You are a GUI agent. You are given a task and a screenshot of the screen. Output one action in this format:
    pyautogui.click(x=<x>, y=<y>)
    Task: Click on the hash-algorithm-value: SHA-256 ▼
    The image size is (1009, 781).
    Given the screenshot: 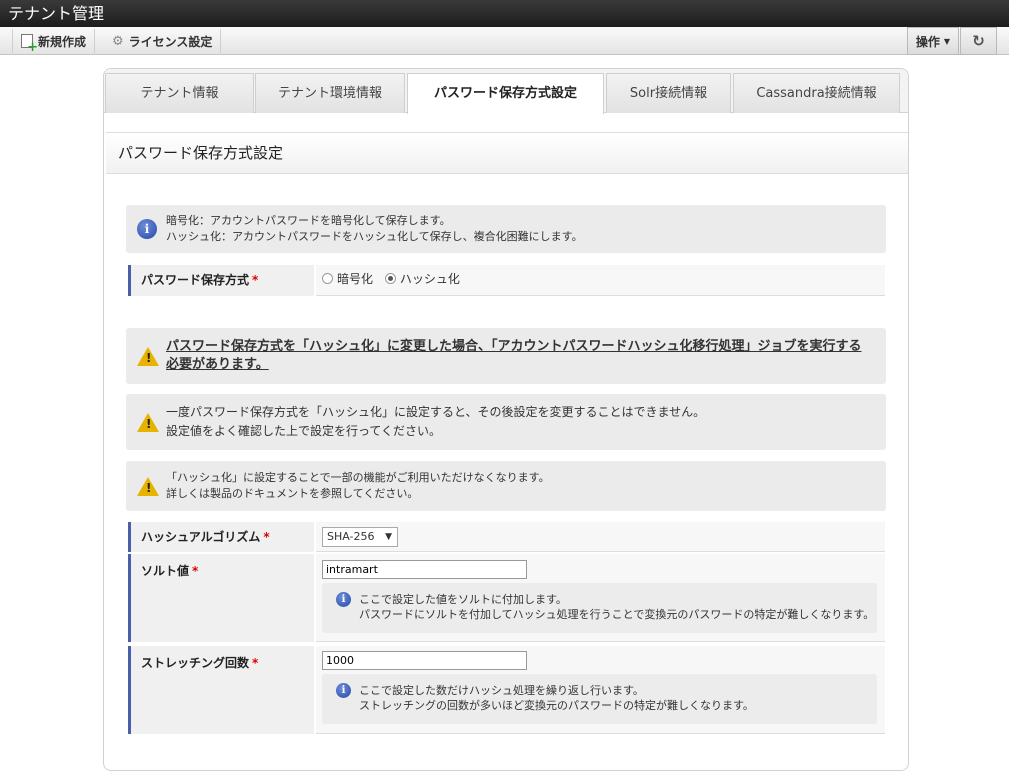 What is the action you would take?
    pyautogui.click(x=600, y=537)
    